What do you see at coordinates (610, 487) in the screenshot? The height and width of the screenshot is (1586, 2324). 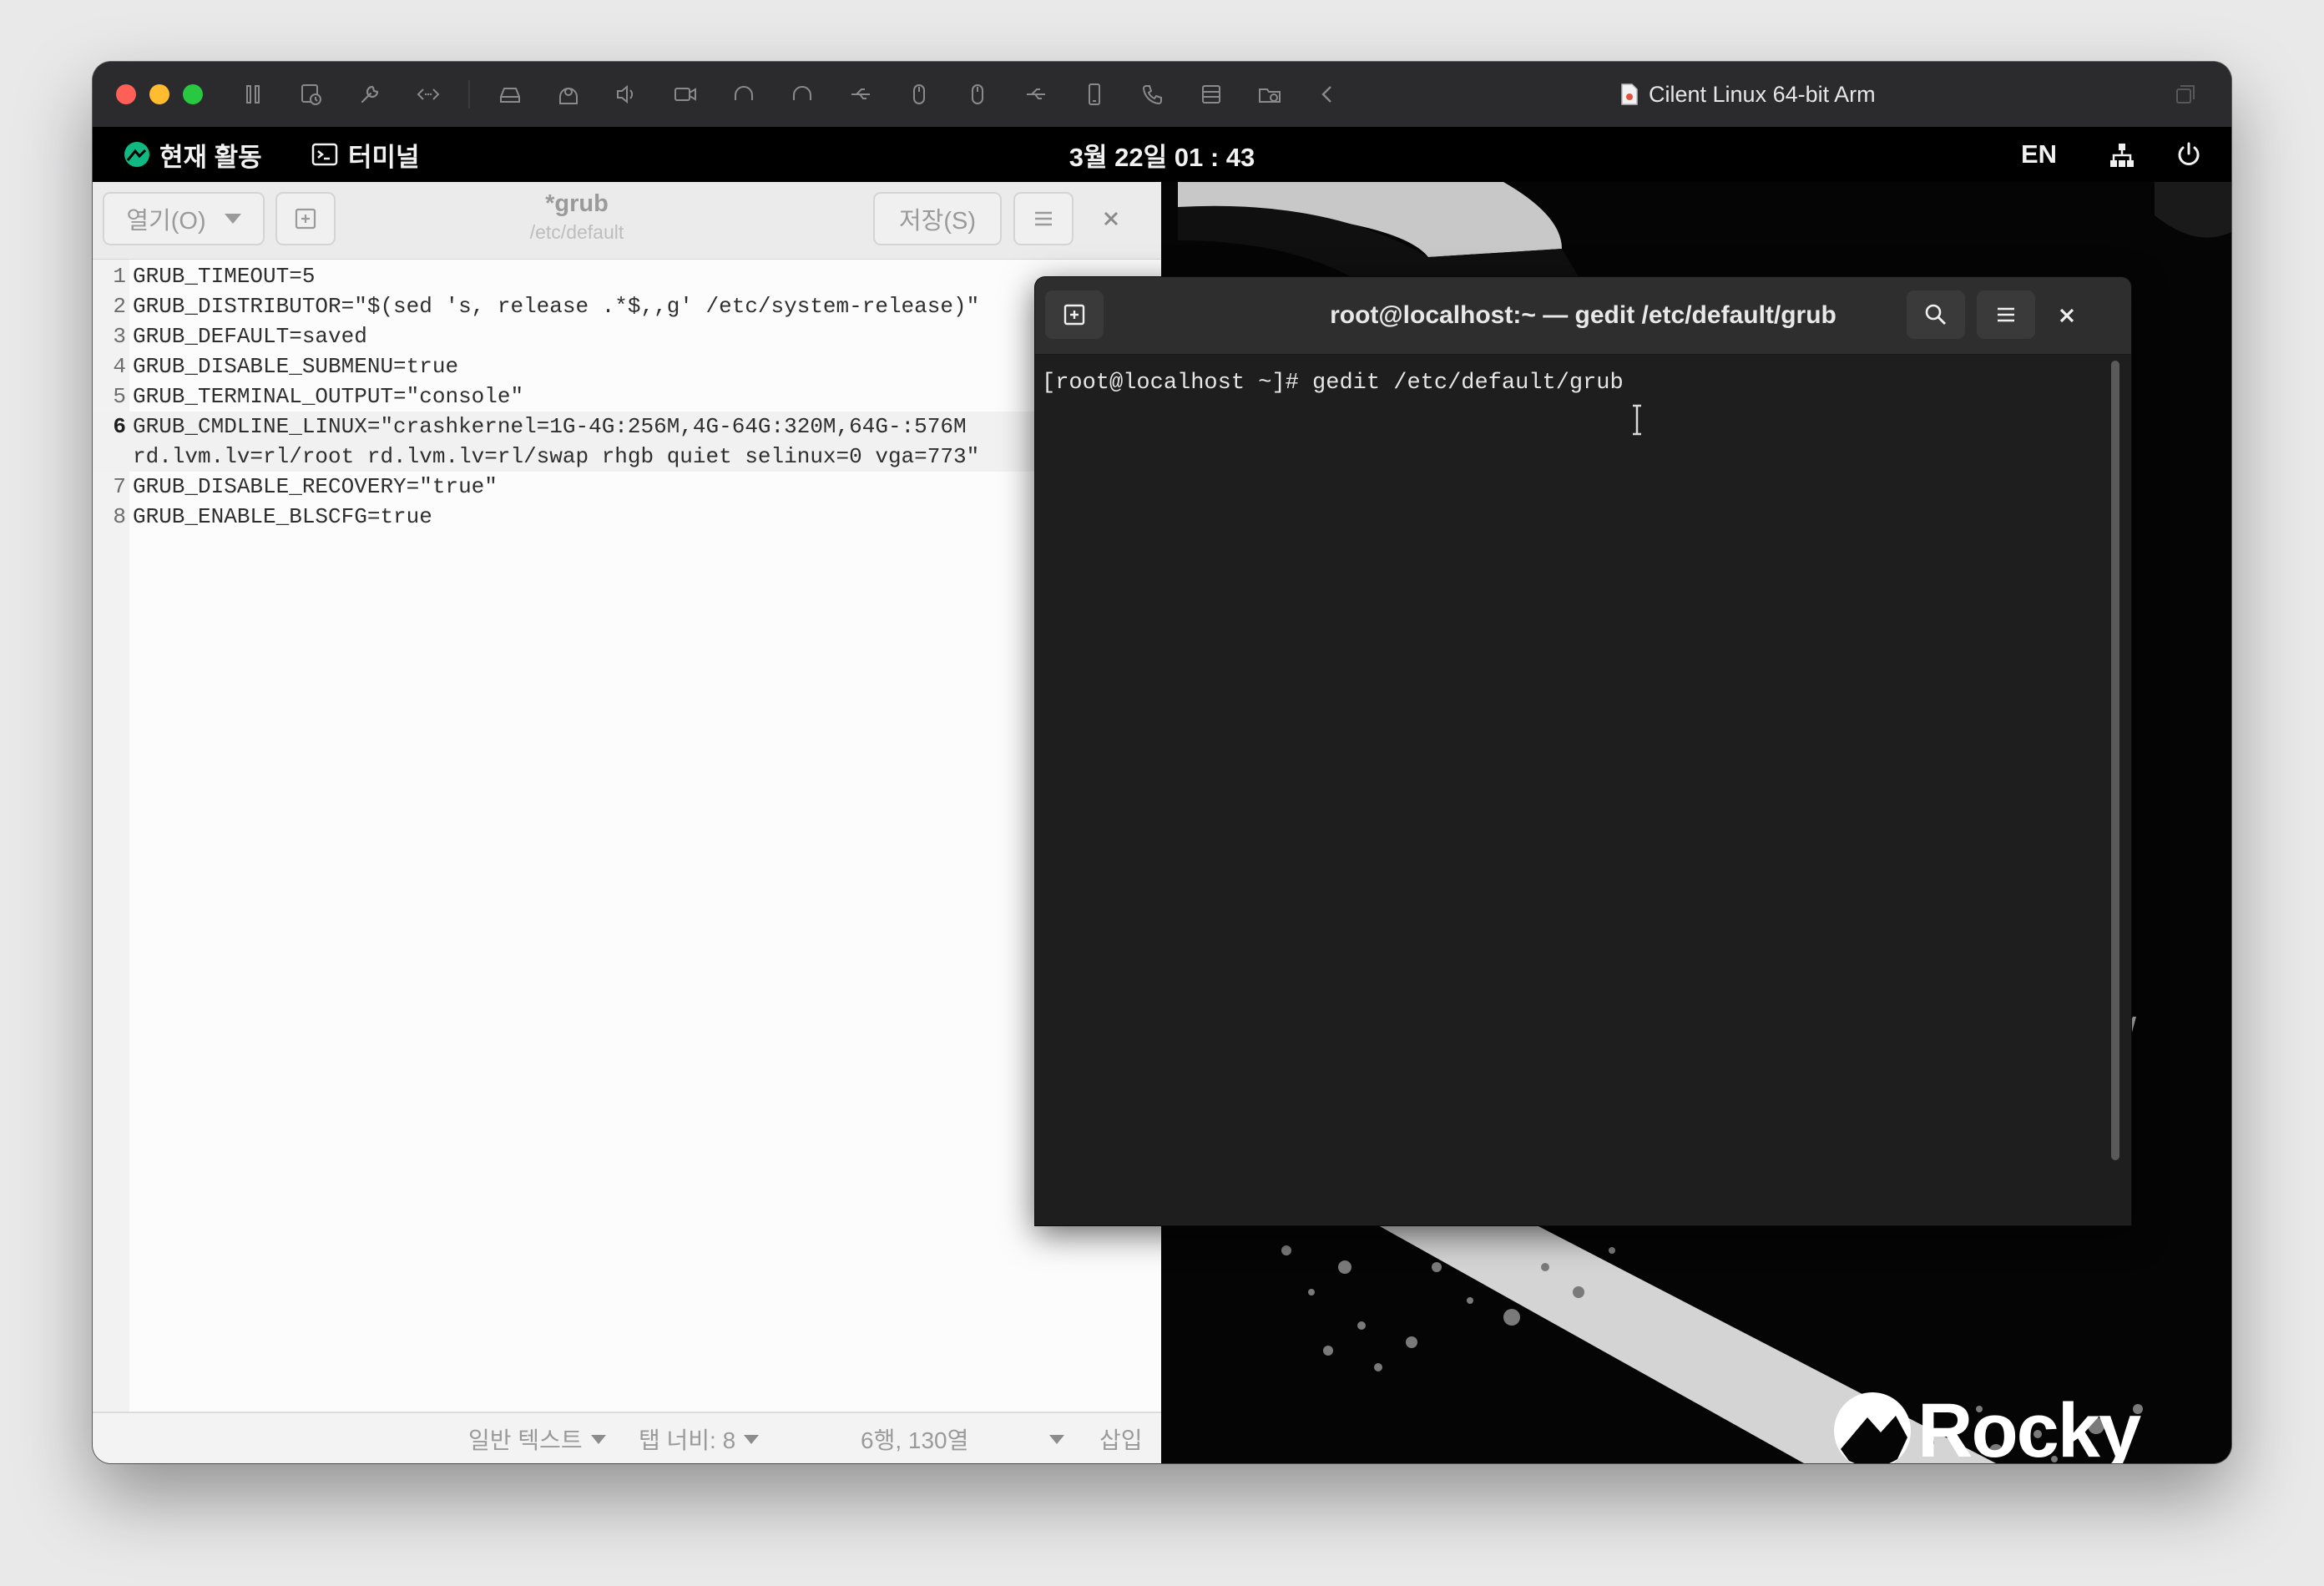 I see `editor-line: 7 GRUB_DISABLE_RECOVERY="true"` at bounding box center [610, 487].